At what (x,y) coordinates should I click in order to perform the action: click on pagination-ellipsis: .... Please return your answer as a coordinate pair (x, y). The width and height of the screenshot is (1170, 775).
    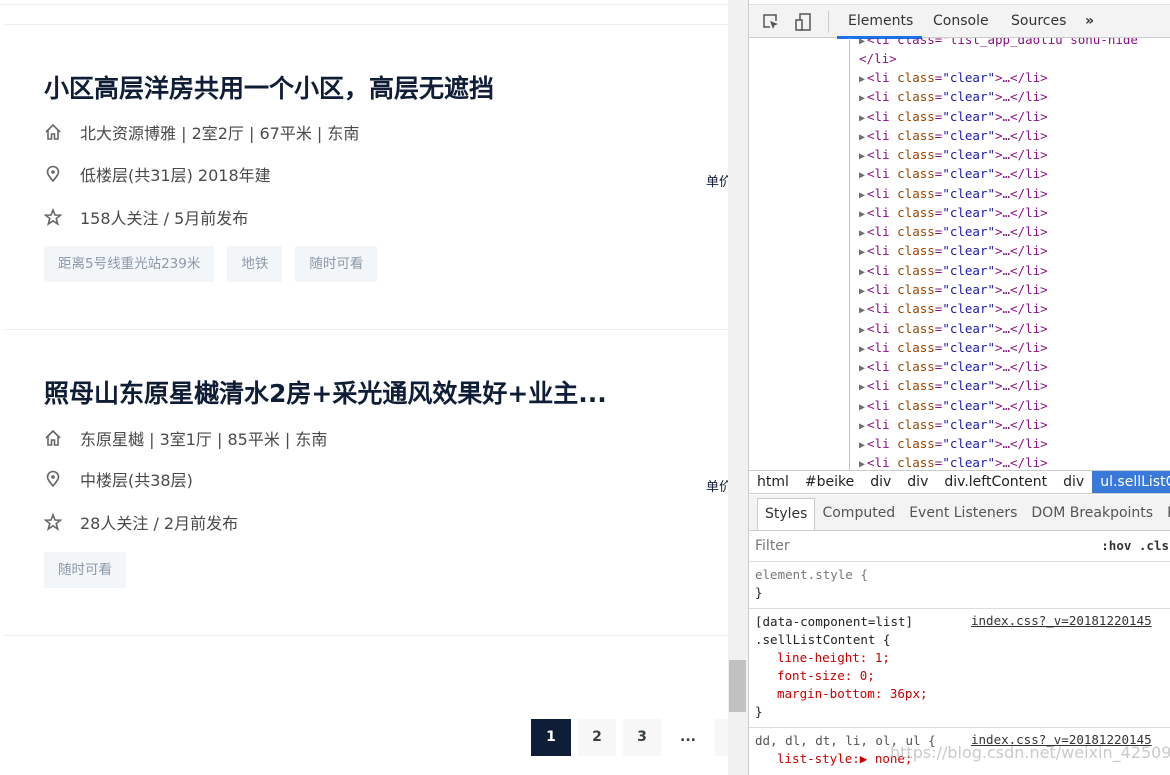
    Looking at the image, I should click on (688, 737).